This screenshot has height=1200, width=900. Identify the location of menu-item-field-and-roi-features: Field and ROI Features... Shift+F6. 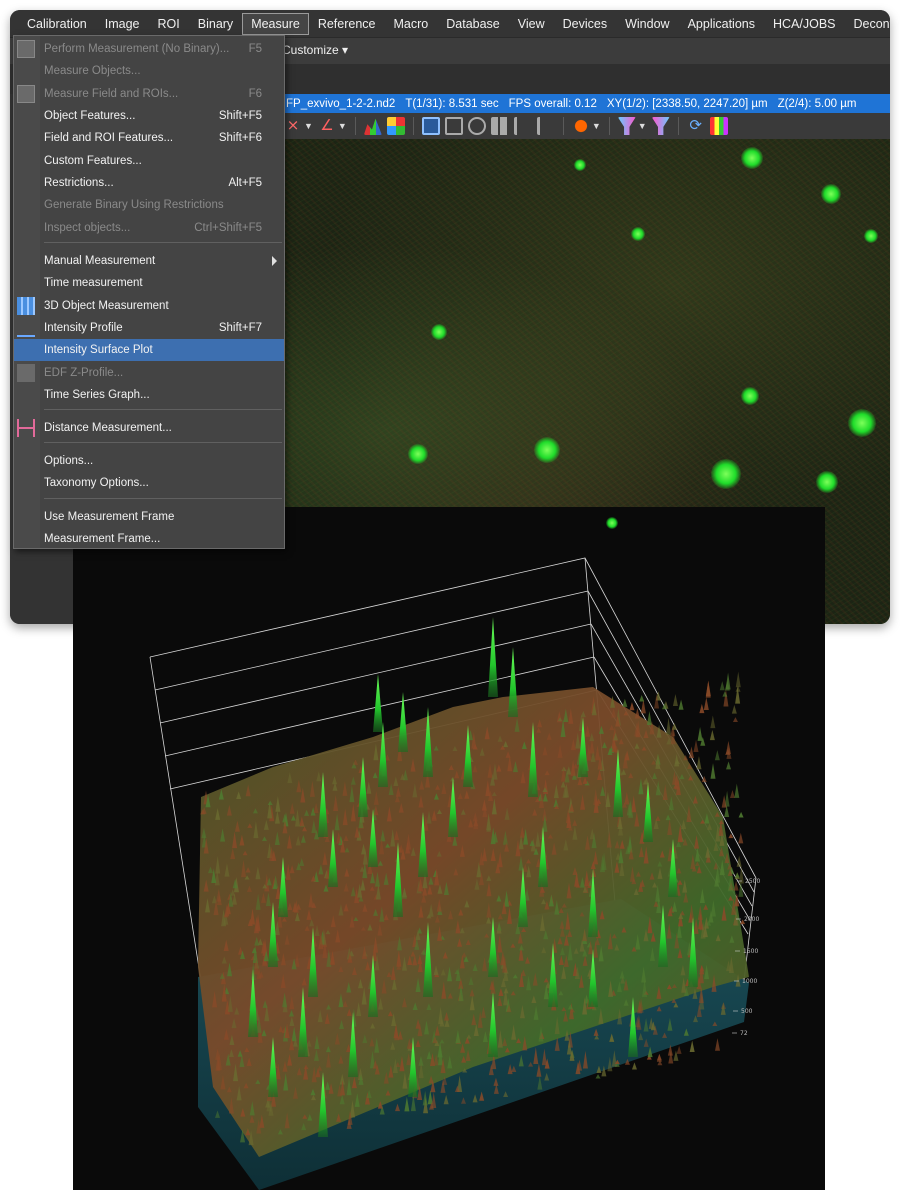
(149, 138).